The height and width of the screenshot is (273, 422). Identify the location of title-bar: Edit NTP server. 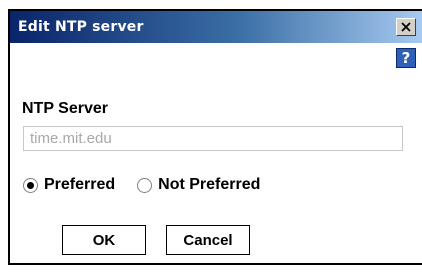
(216, 27).